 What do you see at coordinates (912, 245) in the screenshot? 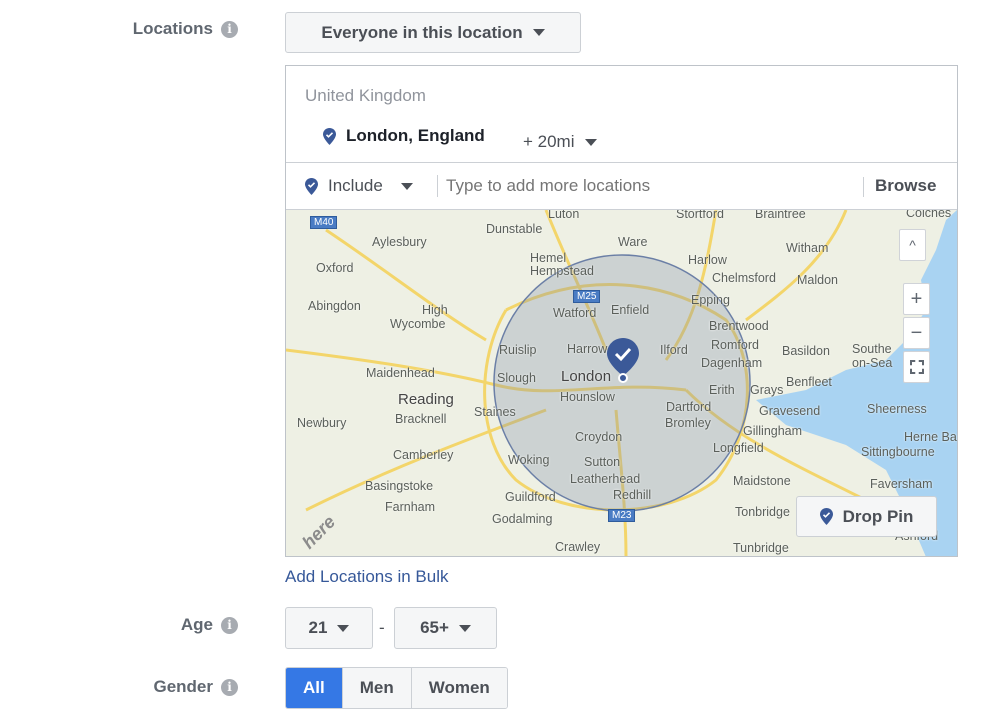
I see `collapse-map-button: ^` at bounding box center [912, 245].